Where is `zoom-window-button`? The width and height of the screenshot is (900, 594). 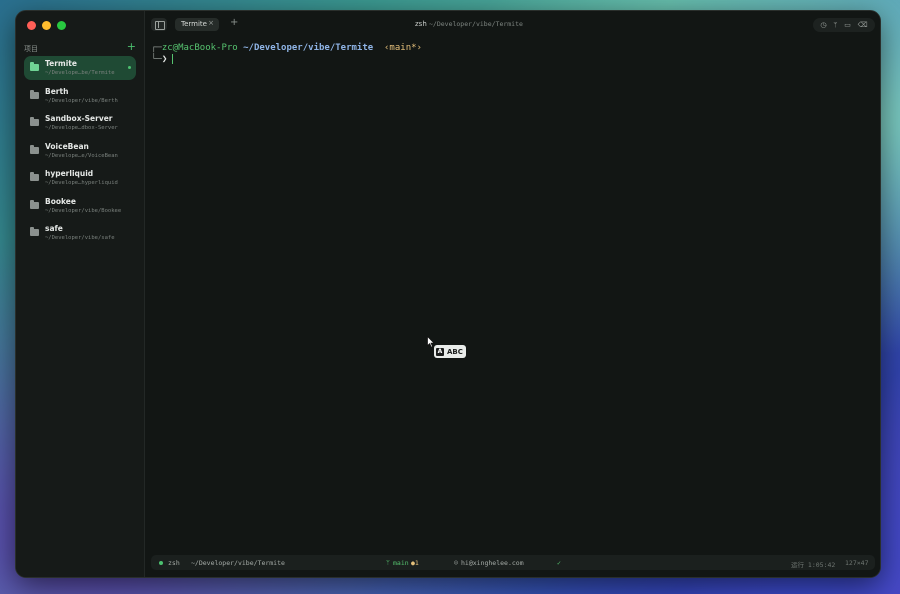 zoom-window-button is located at coordinates (61, 25).